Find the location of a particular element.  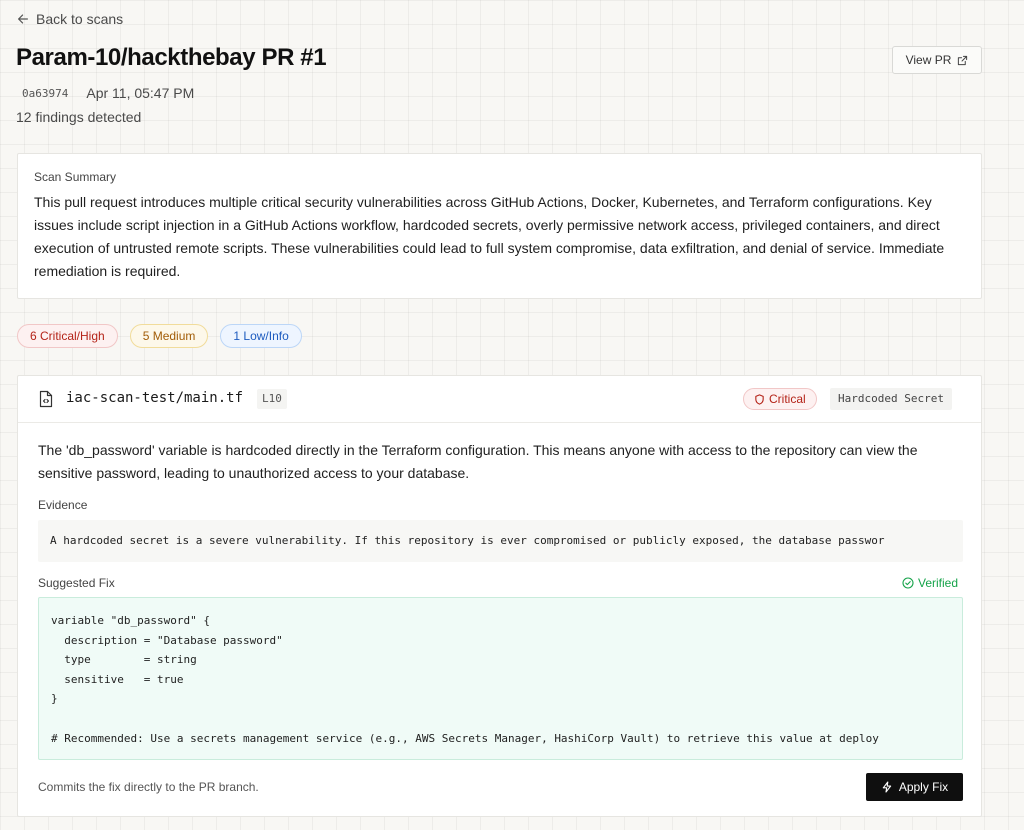

suggested-fix-label: Suggested Fix is located at coordinates (76, 583).